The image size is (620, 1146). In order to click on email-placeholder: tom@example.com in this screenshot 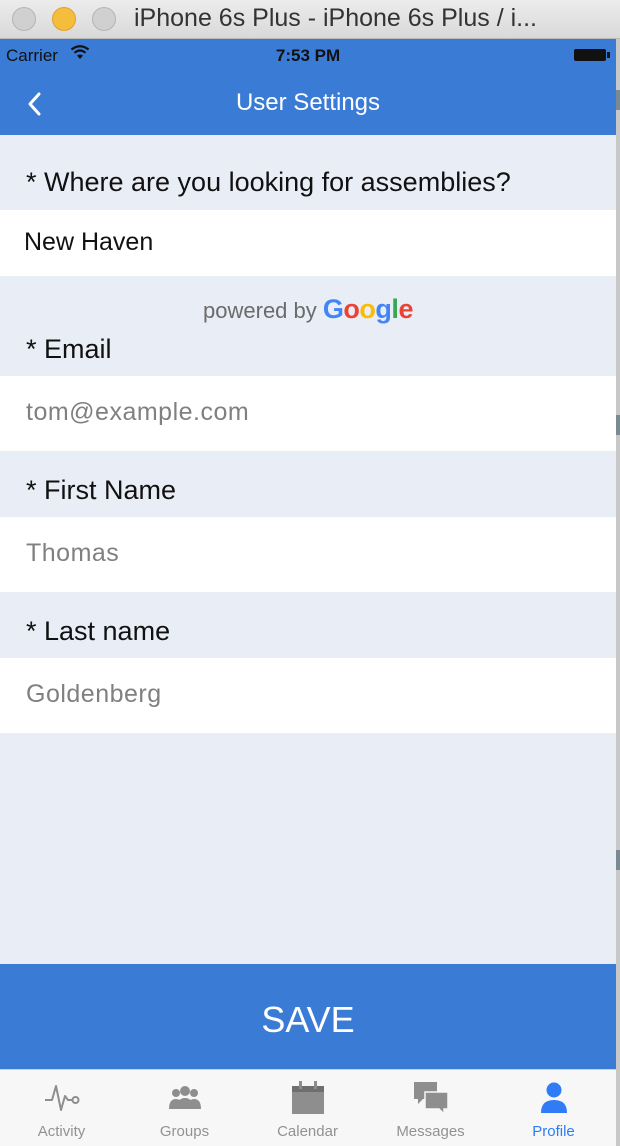, I will do `click(138, 412)`.